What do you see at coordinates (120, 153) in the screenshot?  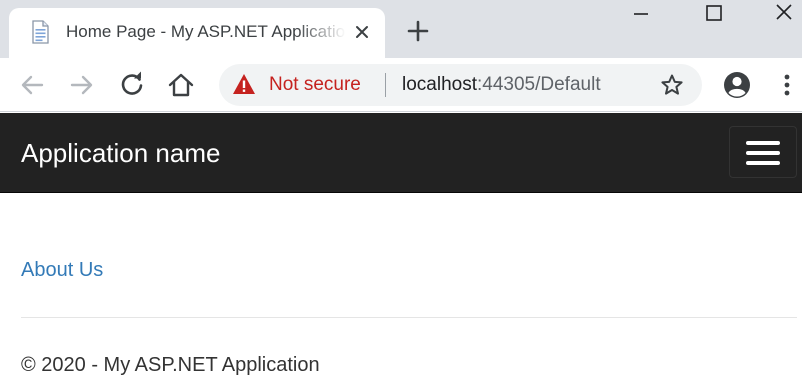 I see `site-brand-link: Application name` at bounding box center [120, 153].